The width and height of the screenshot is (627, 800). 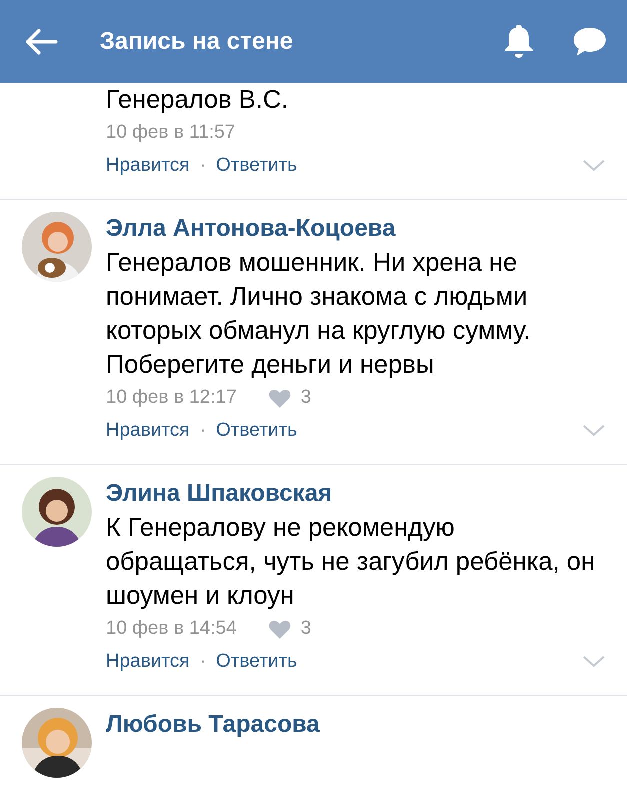 What do you see at coordinates (355, 725) in the screenshot?
I see `author-name: Любовь Тарасова` at bounding box center [355, 725].